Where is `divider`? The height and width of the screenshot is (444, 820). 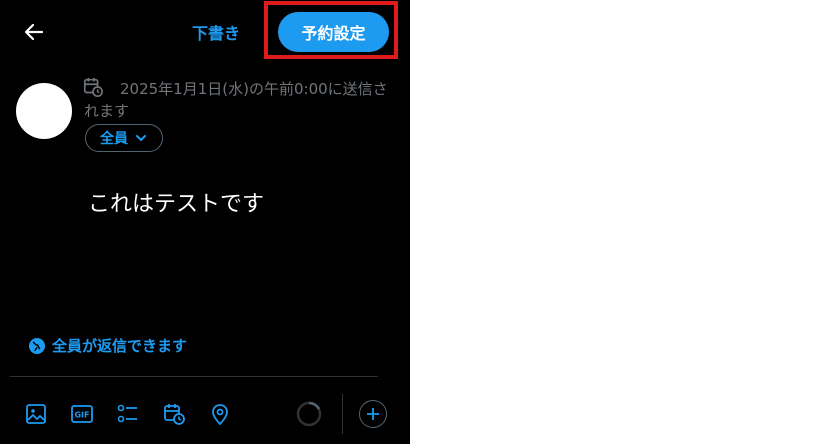
divider is located at coordinates (194, 376).